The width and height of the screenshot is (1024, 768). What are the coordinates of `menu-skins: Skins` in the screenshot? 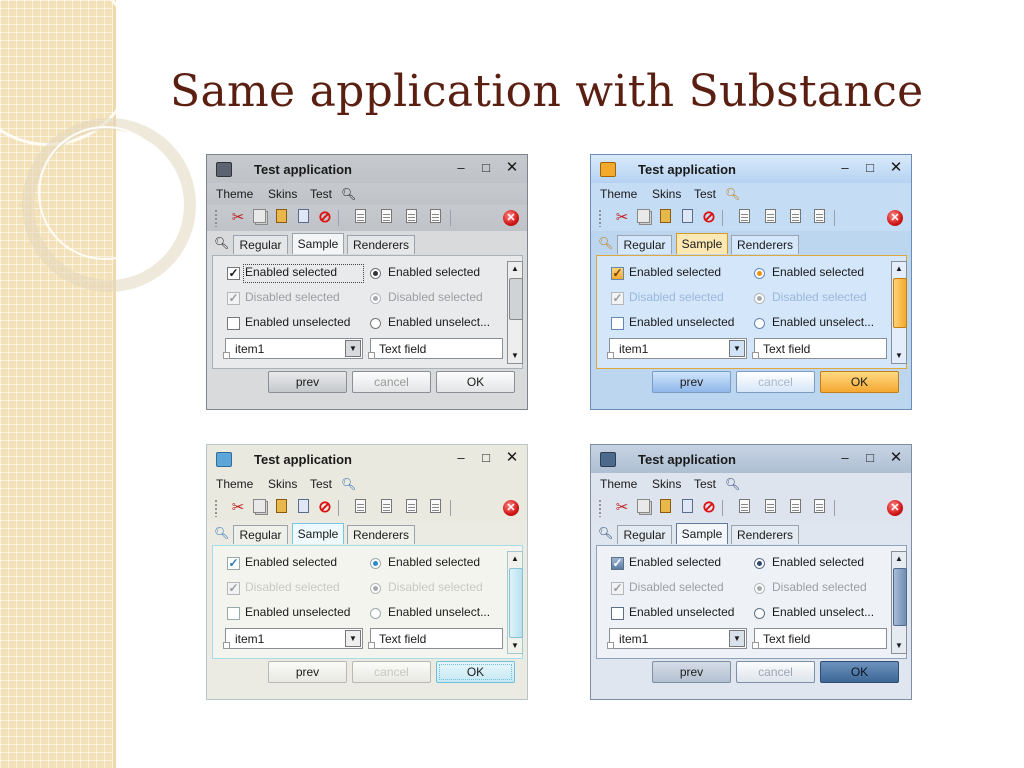 It's located at (282, 484).